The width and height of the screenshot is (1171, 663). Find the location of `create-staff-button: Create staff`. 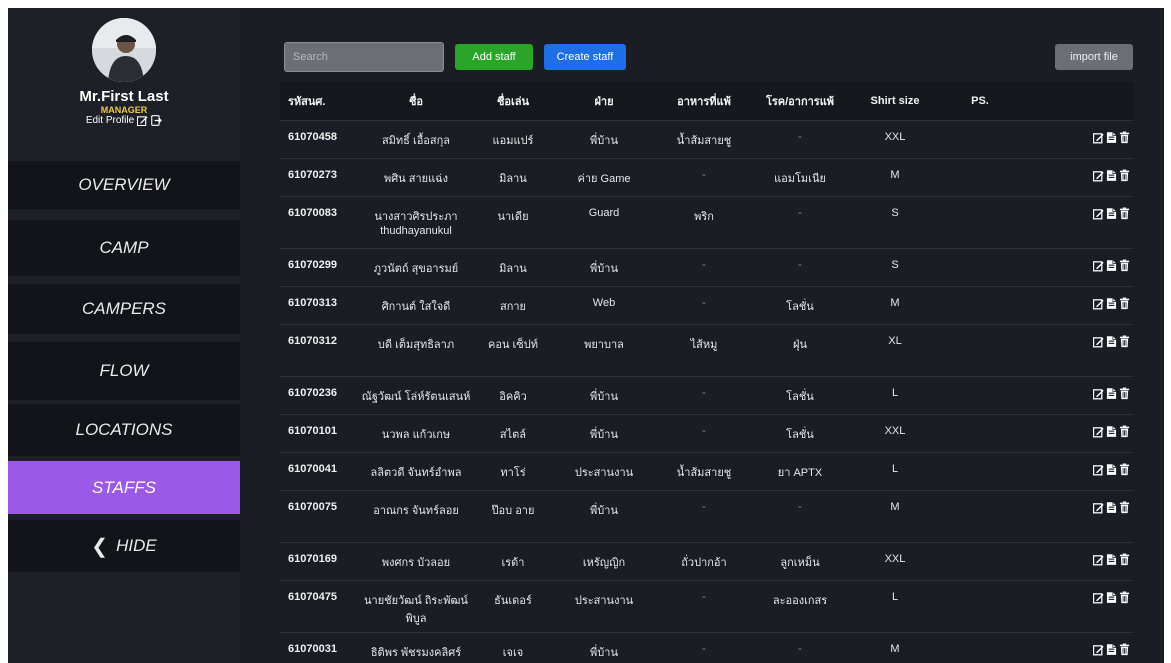

create-staff-button: Create staff is located at coordinates (585, 57).